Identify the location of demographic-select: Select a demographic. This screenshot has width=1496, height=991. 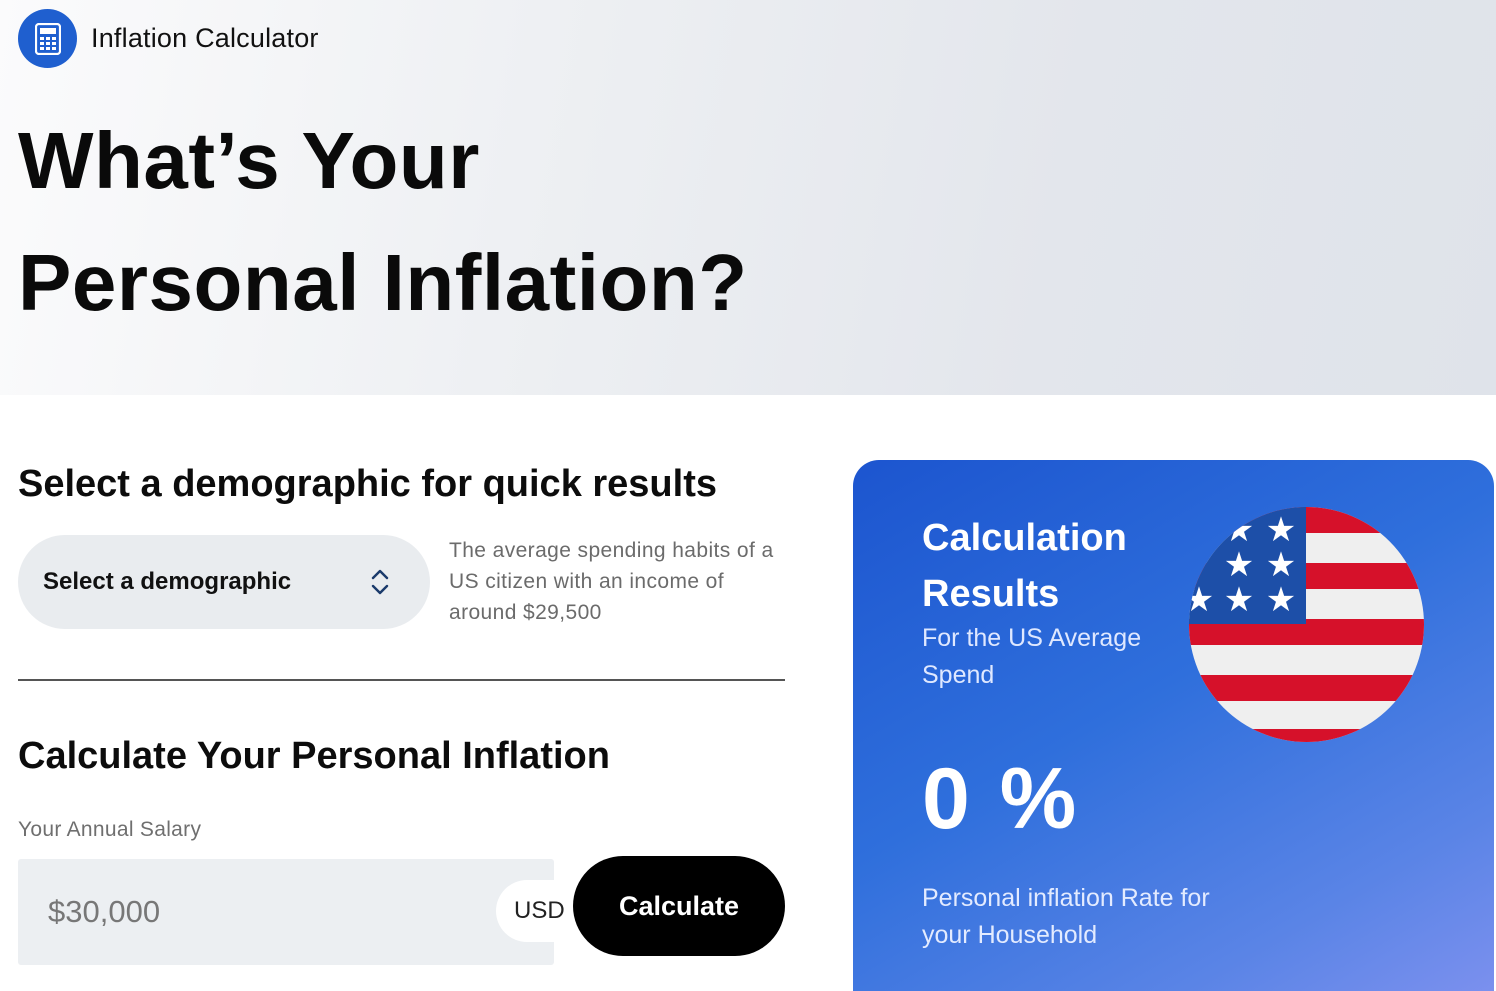
(224, 582).